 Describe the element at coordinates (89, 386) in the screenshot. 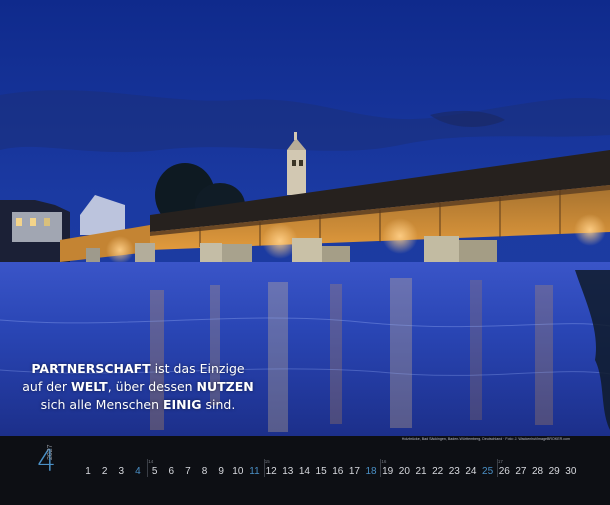

I see `quote-keyword: WELT` at that location.